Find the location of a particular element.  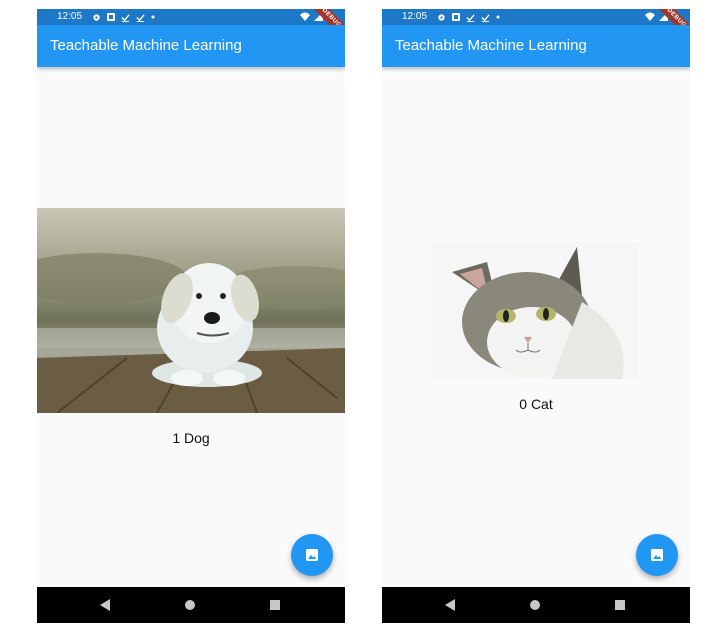

prediction-label: 0 Cat is located at coordinates (536, 404).